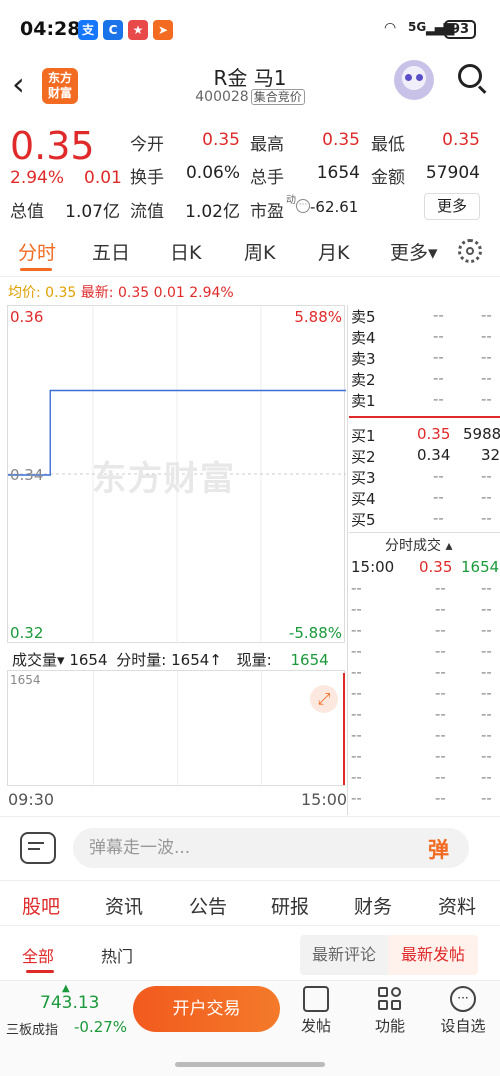 The image size is (500, 1076). Describe the element at coordinates (438, 357) in the screenshot. I see `ask-price: --` at that location.